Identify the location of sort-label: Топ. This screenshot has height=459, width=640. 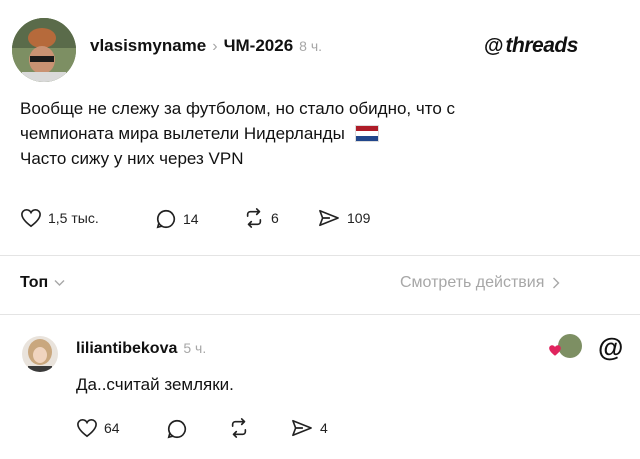
(34, 282).